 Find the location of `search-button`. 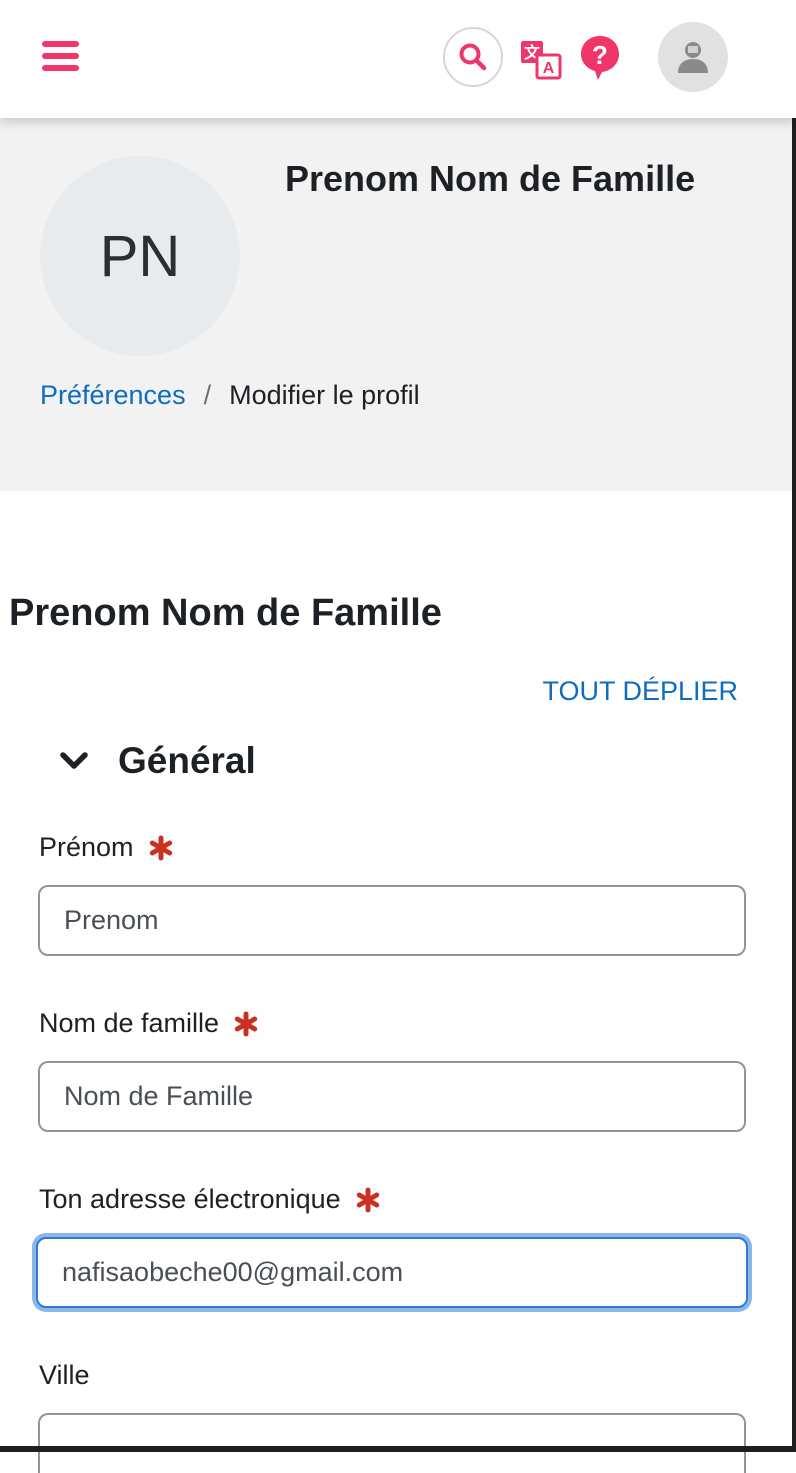

search-button is located at coordinates (473, 57).